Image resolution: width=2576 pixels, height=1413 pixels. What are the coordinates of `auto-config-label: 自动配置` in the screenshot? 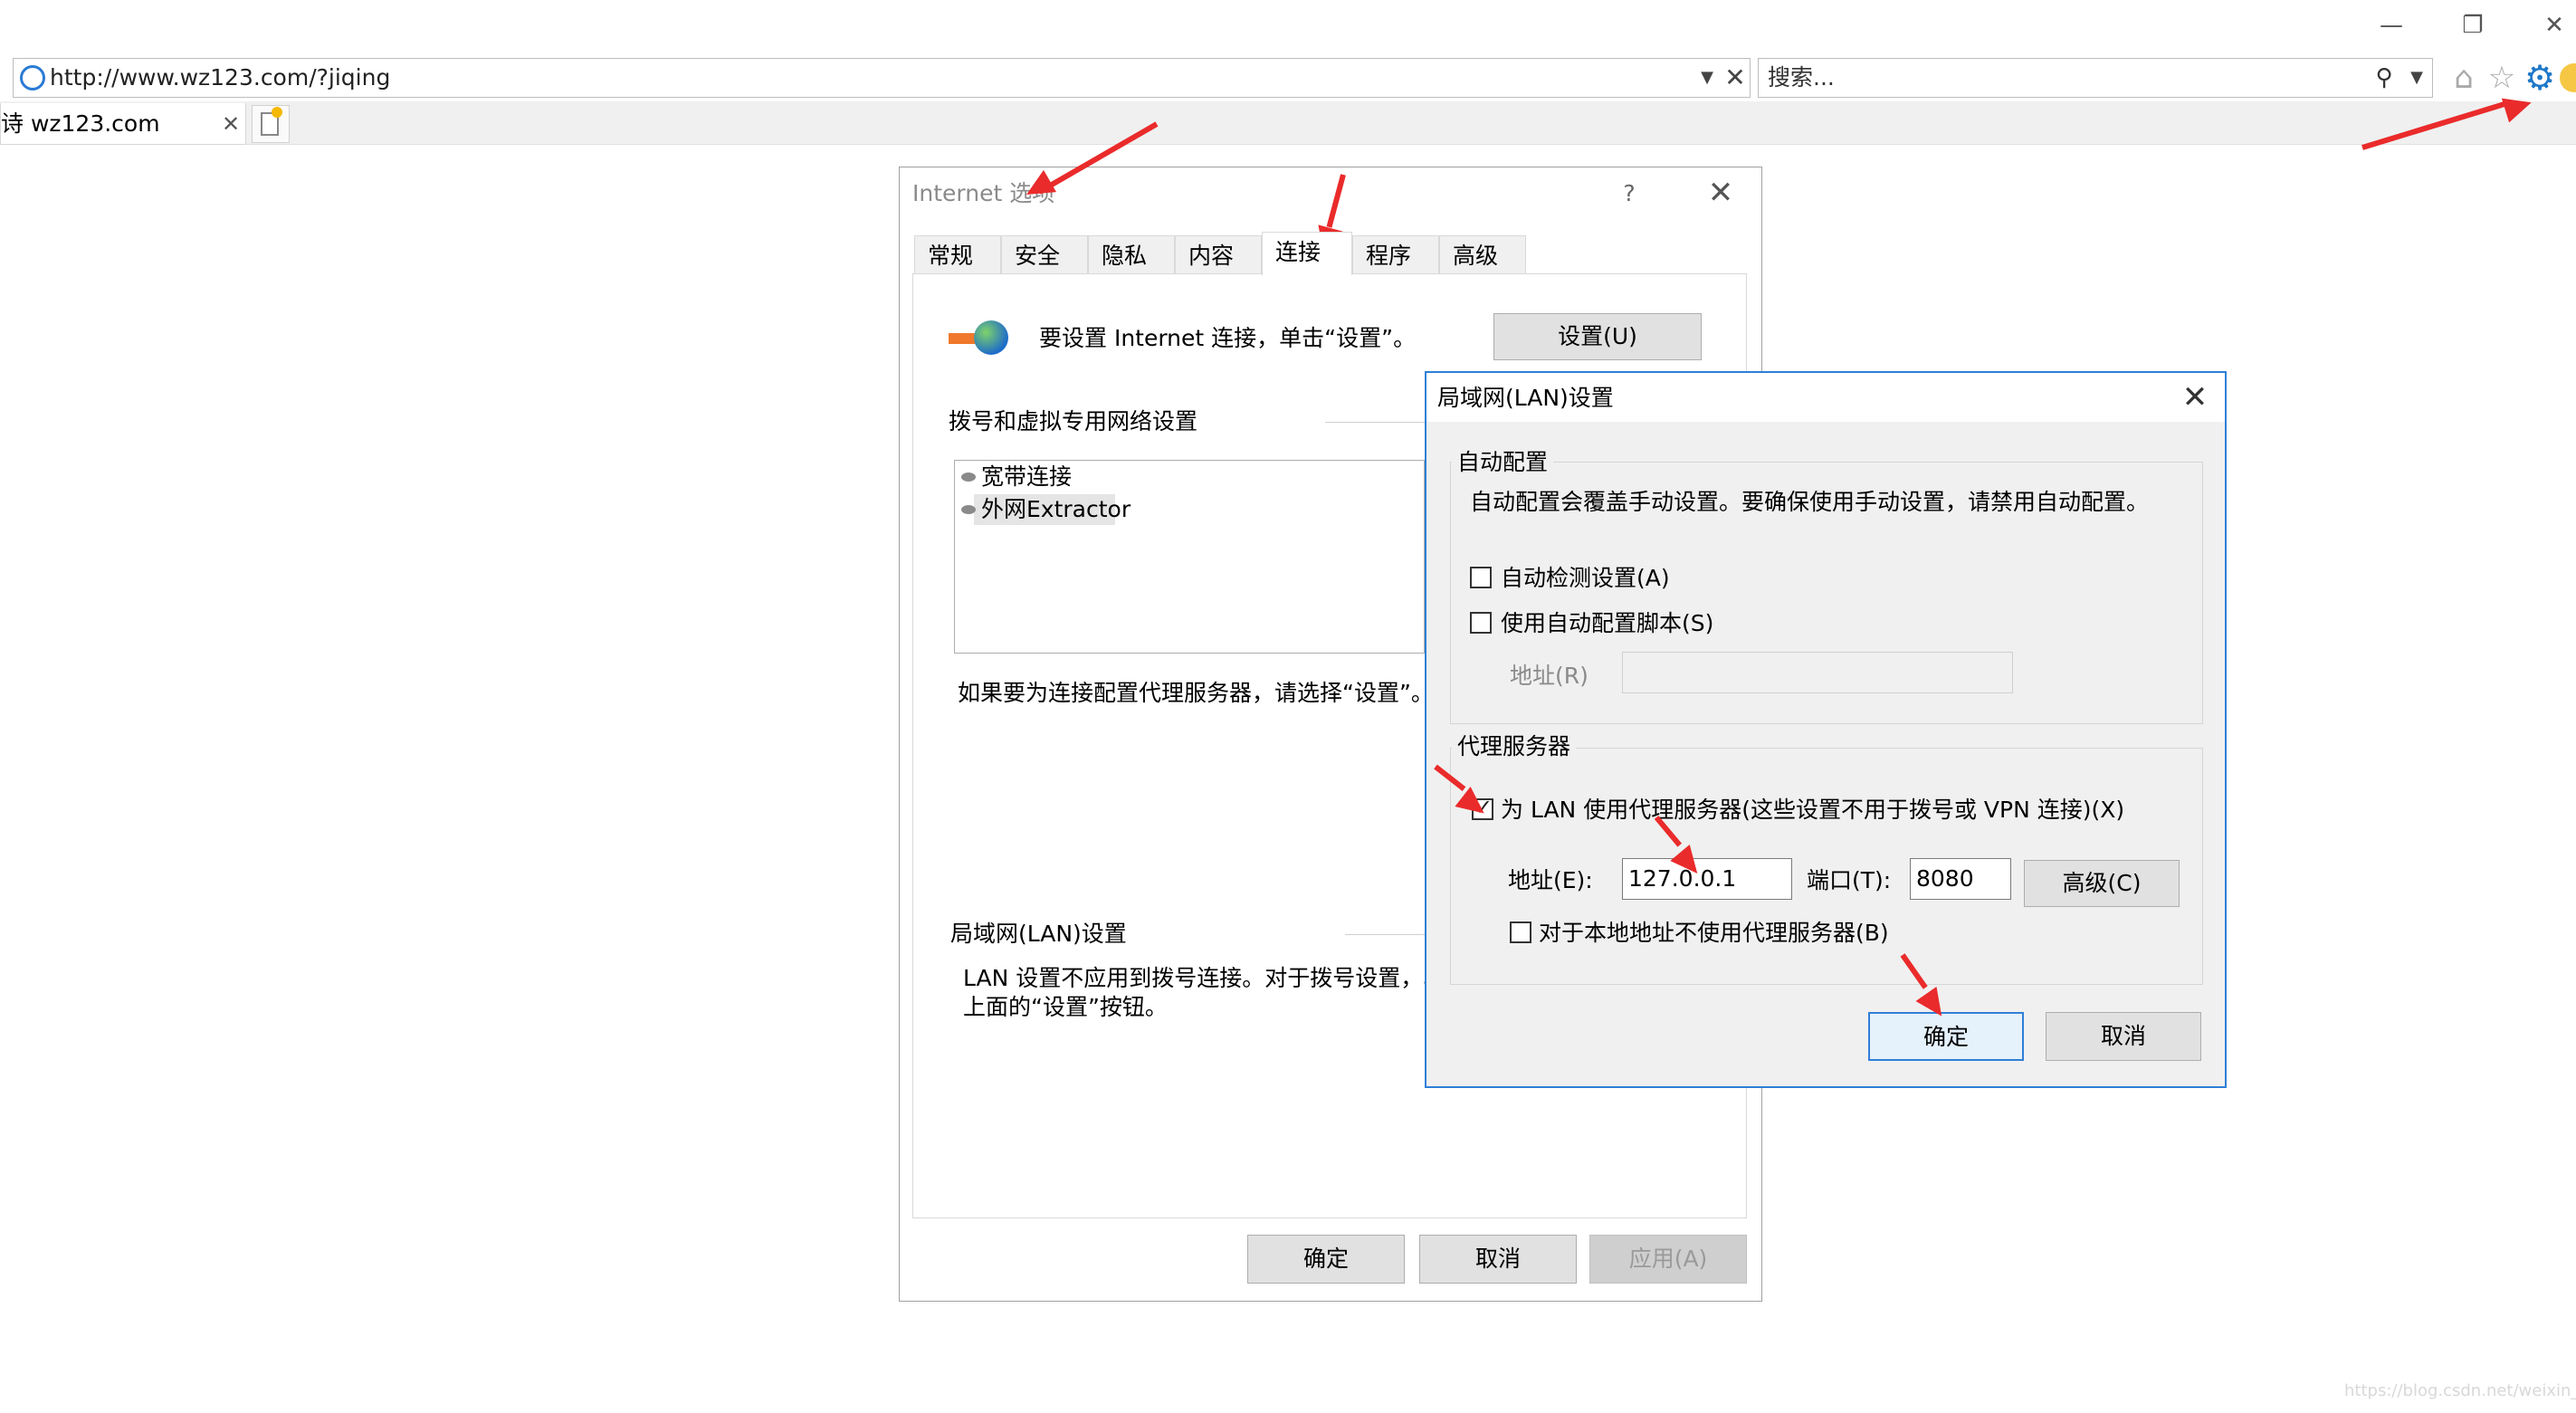 It's located at (1503, 462).